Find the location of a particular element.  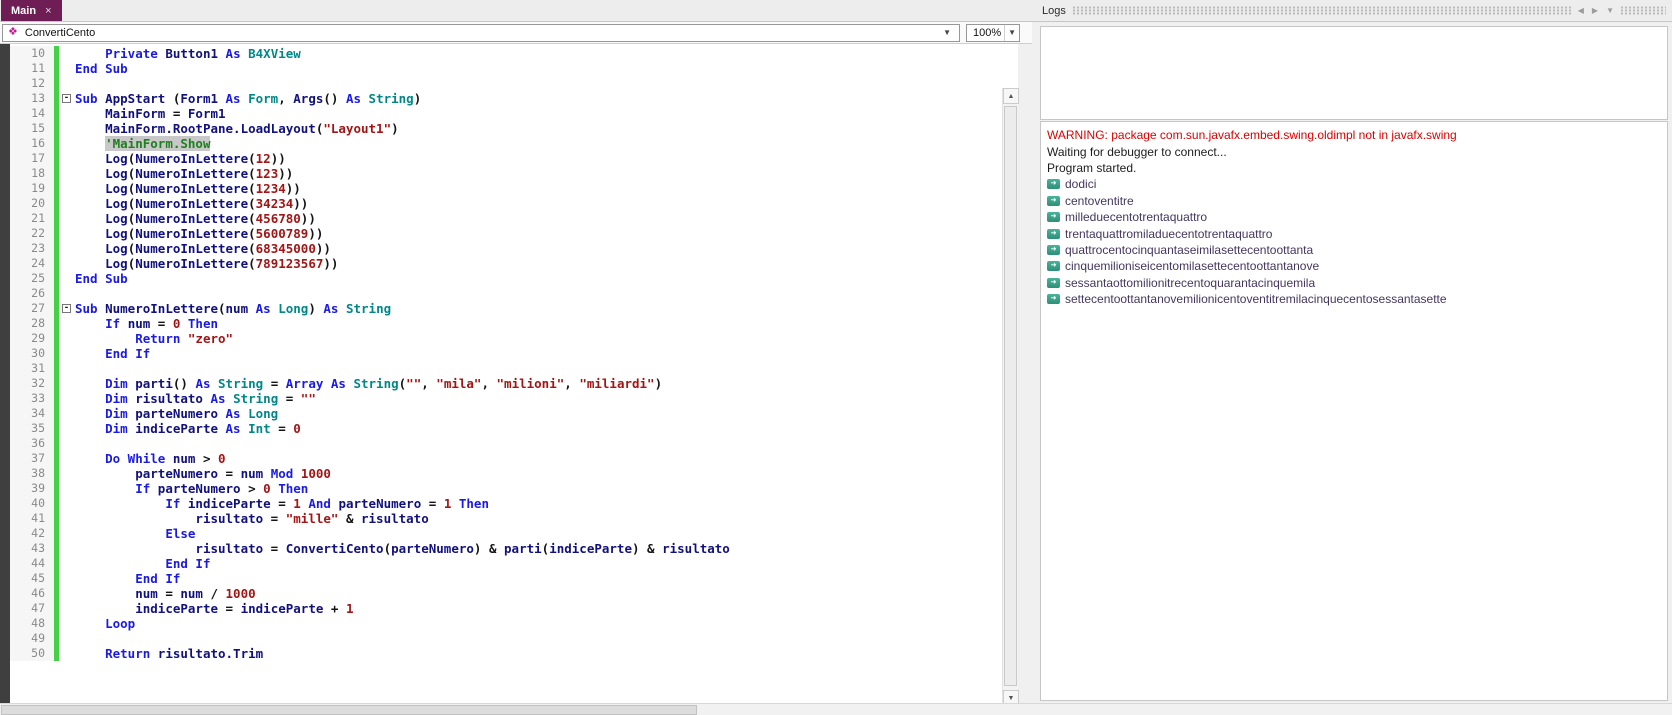

code-line: 16 'MainForm.Show is located at coordinates (506, 143).